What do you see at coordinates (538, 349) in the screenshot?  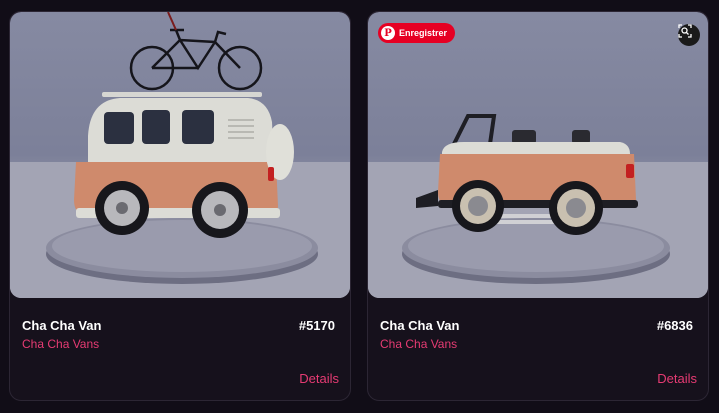 I see `card-info: Cha Cha Van #6836 Cha Cha Vans Details` at bounding box center [538, 349].